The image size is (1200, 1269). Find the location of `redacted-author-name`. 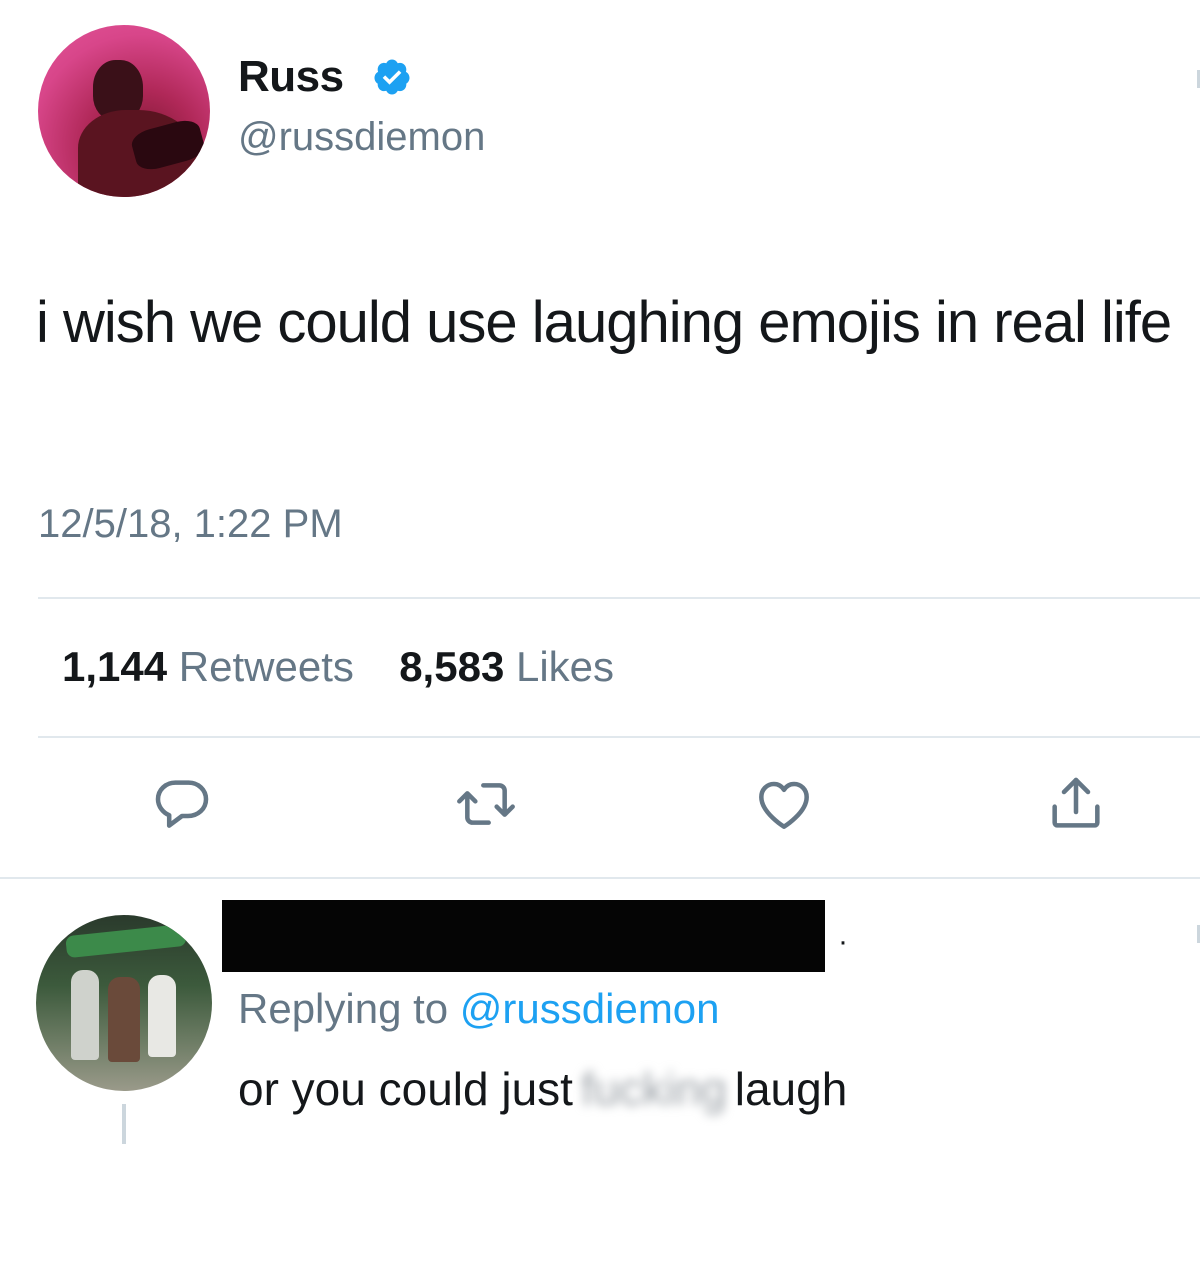

redacted-author-name is located at coordinates (523, 936).